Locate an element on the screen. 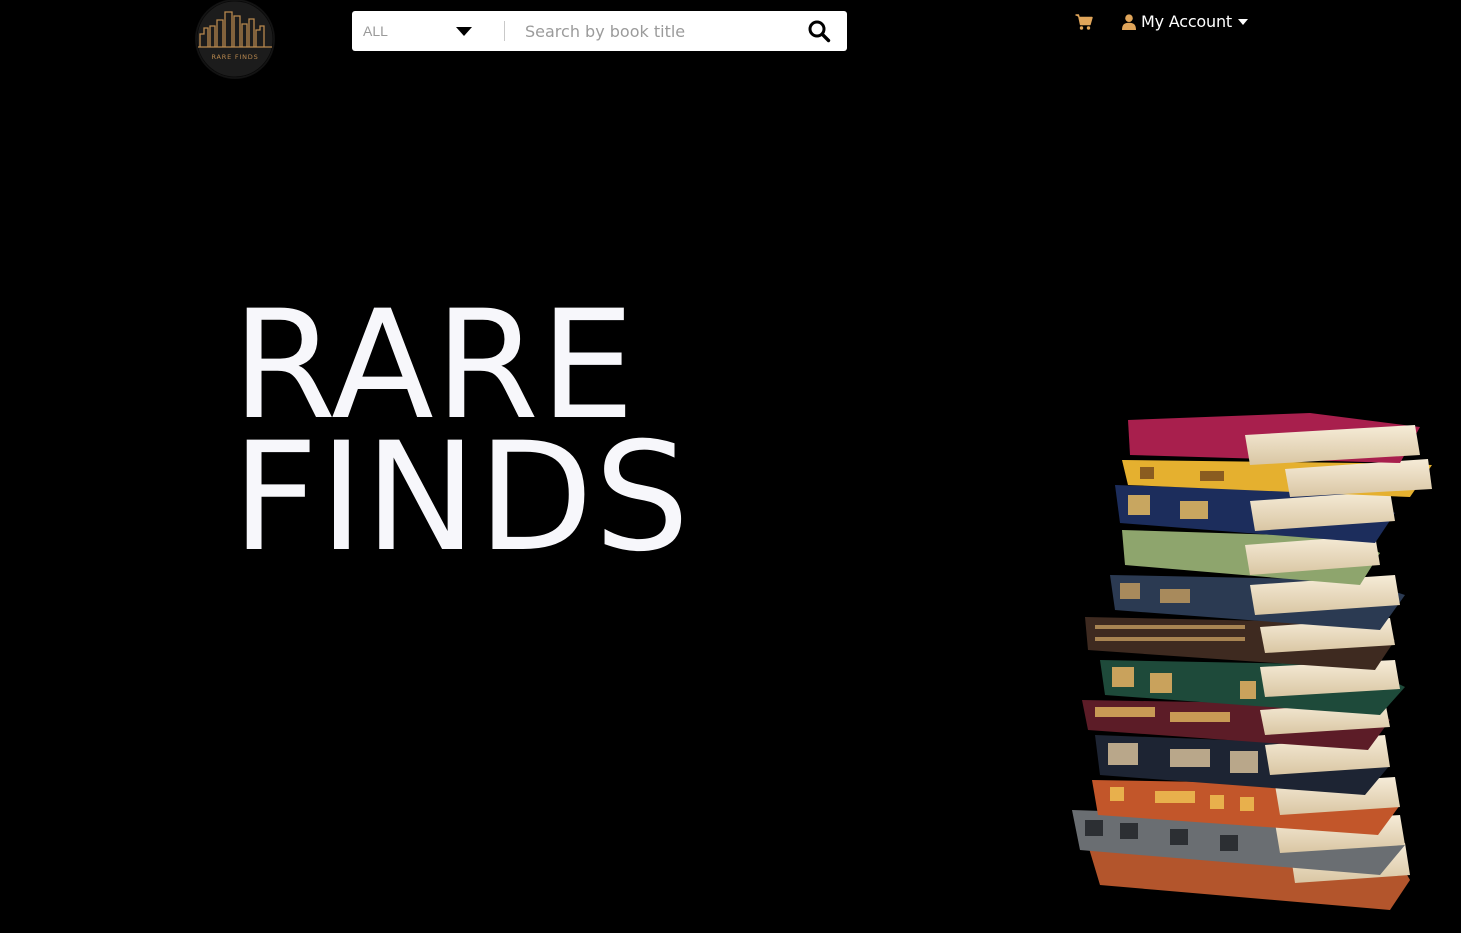 The height and width of the screenshot is (933, 1461). logo: RARE FINDS is located at coordinates (235, 39).